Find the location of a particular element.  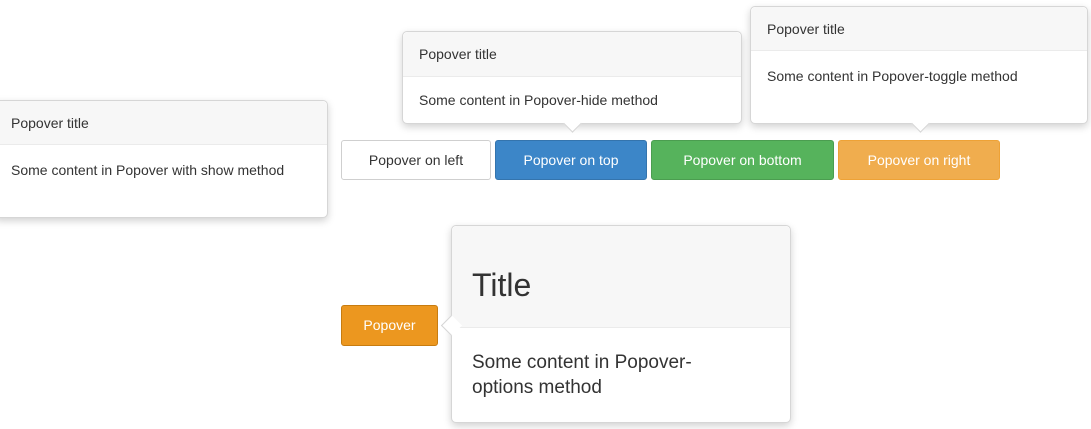

popover-content: Some content in Popover-toggle method is located at coordinates (892, 76).